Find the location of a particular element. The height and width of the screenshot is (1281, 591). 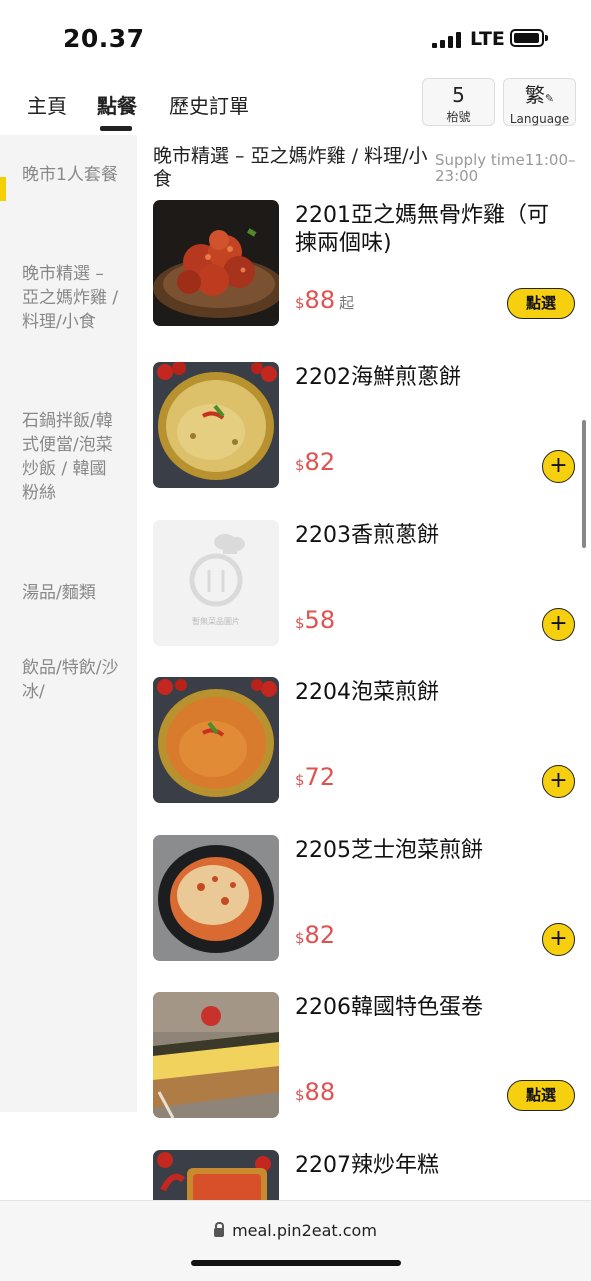

section-title: 晚市精選 – 亞之媽炸雞 / 料理/小食 is located at coordinates (290, 167).